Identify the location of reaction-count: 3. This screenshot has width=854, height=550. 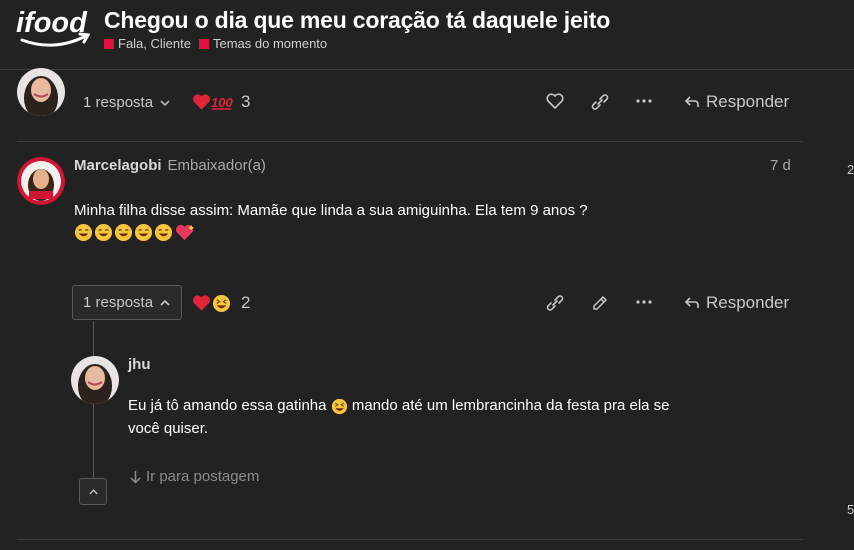
(246, 101).